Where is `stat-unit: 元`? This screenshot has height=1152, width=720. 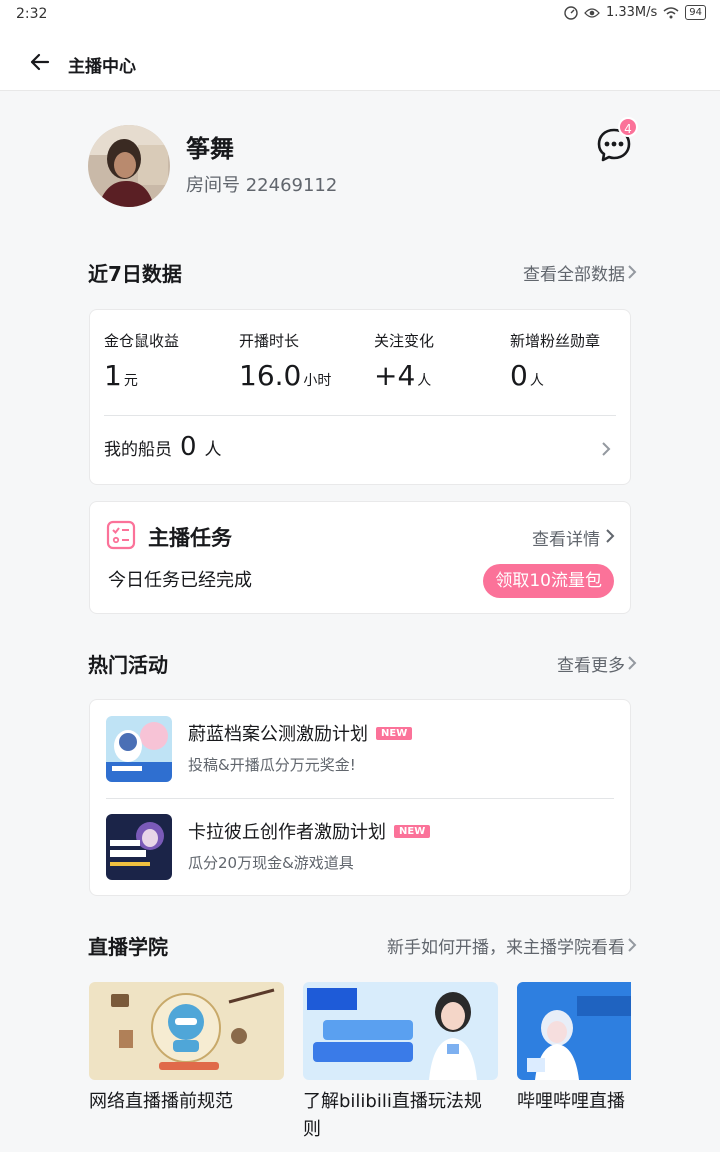
stat-unit: 元 is located at coordinates (130, 381).